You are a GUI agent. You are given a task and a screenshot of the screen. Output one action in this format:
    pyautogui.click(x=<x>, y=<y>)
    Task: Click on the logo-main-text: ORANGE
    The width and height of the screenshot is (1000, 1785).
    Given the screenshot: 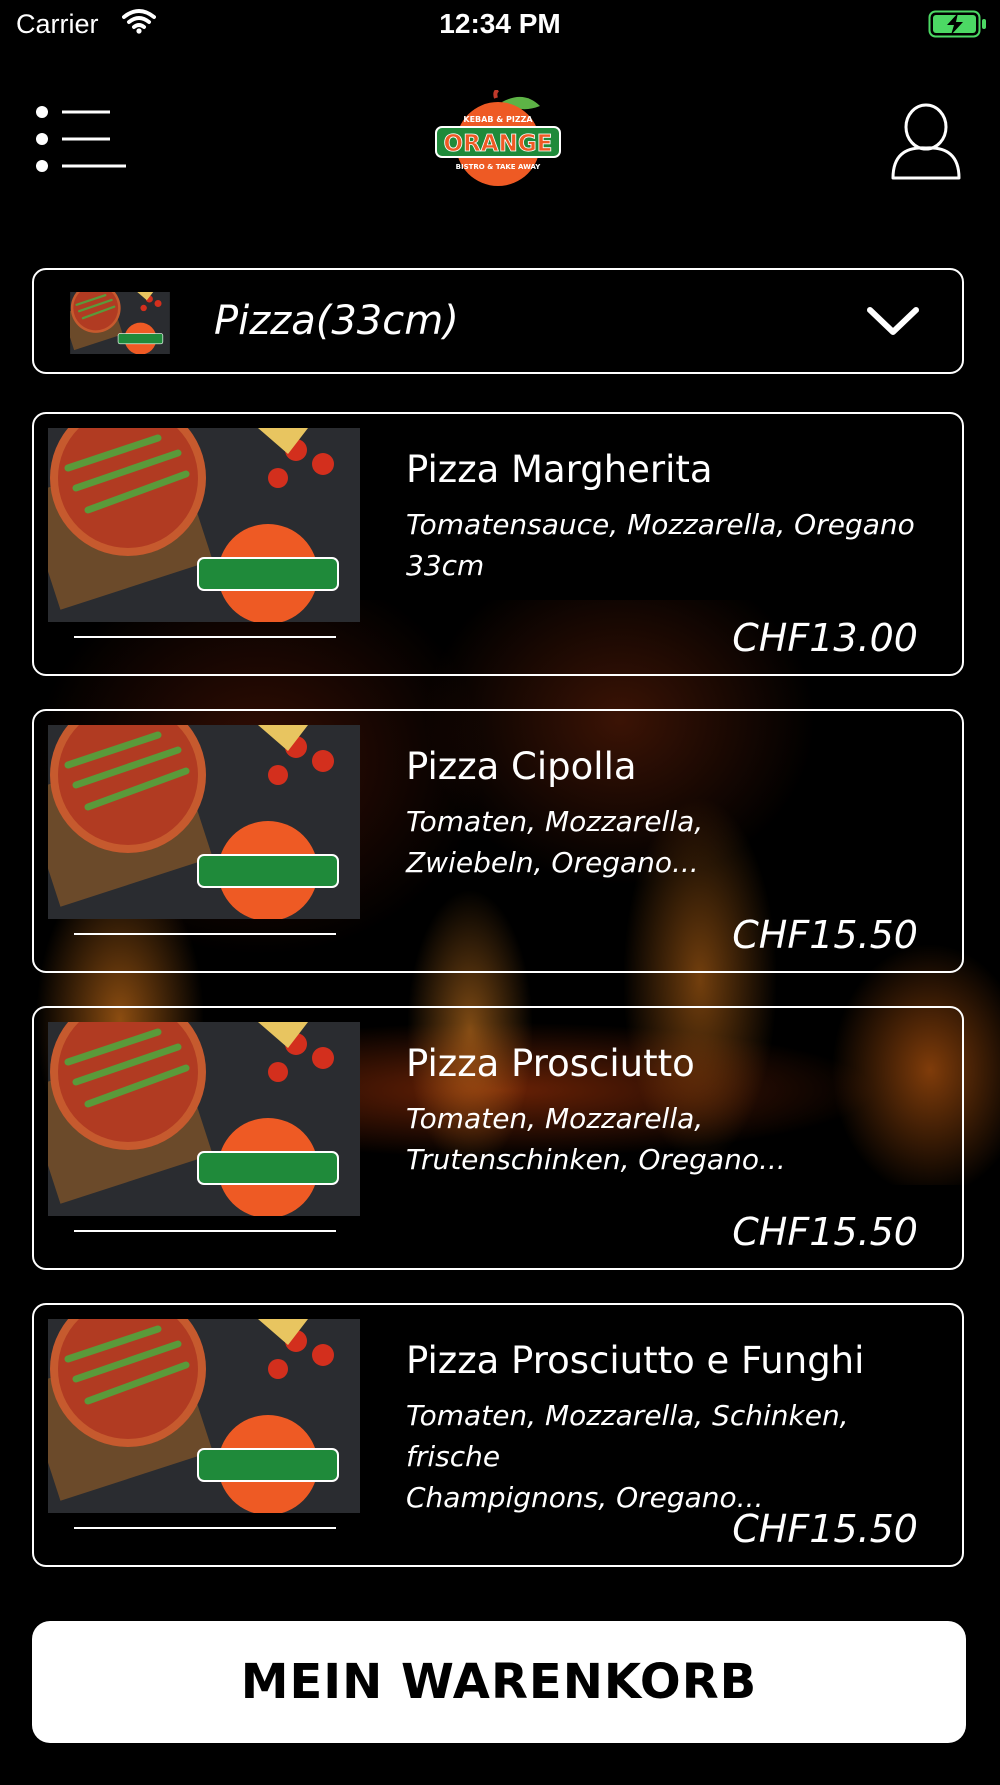 What is the action you would take?
    pyautogui.click(x=498, y=144)
    